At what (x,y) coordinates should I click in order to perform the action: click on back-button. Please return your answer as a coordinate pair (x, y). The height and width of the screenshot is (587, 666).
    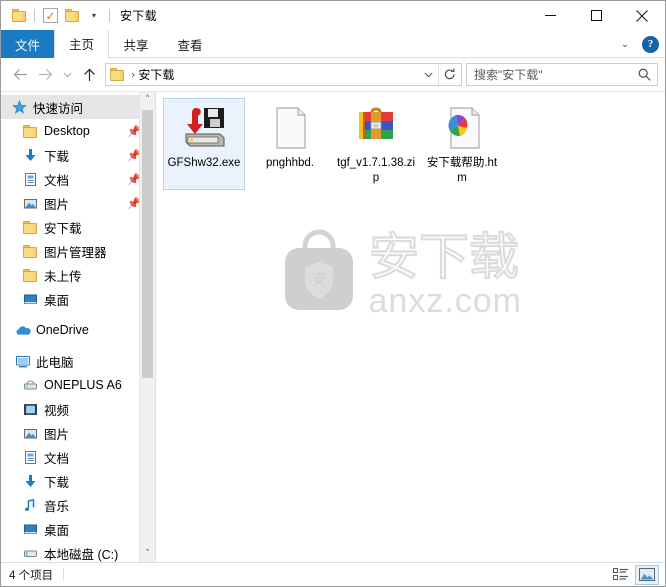
    Looking at the image, I should click on (20, 75).